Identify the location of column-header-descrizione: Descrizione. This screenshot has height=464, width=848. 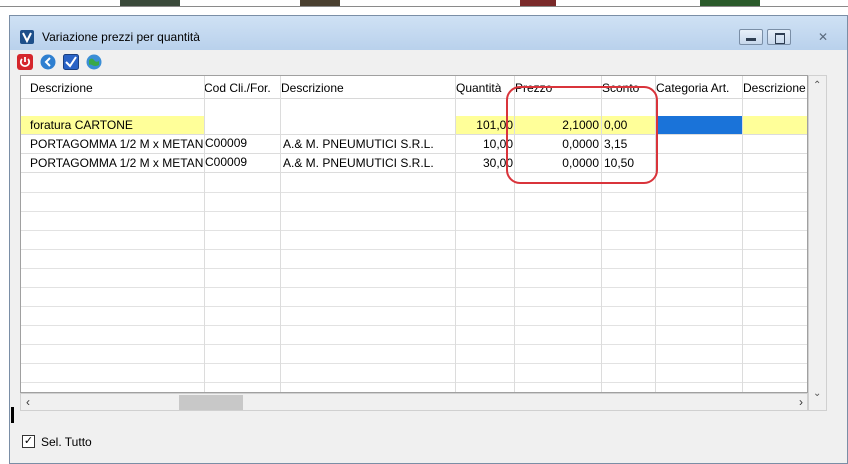
(61, 88).